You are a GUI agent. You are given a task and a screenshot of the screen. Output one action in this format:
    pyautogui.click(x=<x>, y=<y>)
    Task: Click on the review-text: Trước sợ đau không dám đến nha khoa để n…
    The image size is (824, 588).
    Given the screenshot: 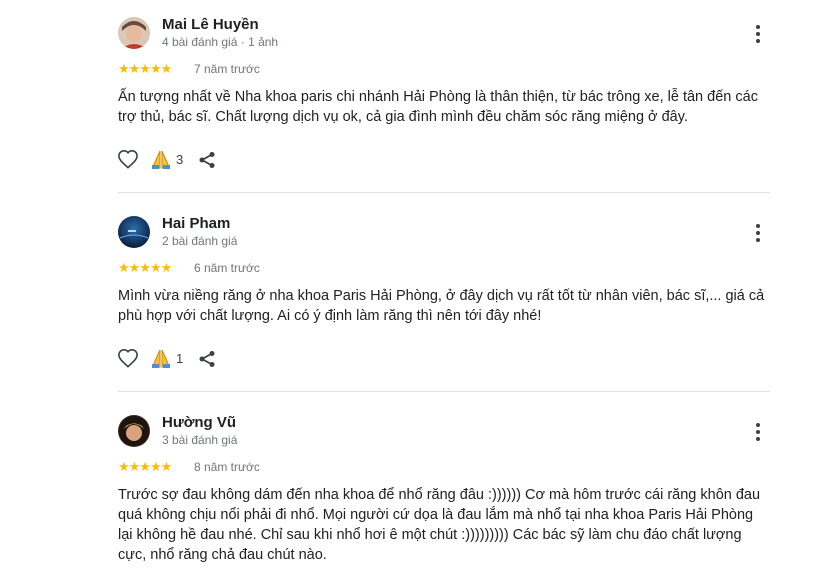 What is the action you would take?
    pyautogui.click(x=439, y=525)
    